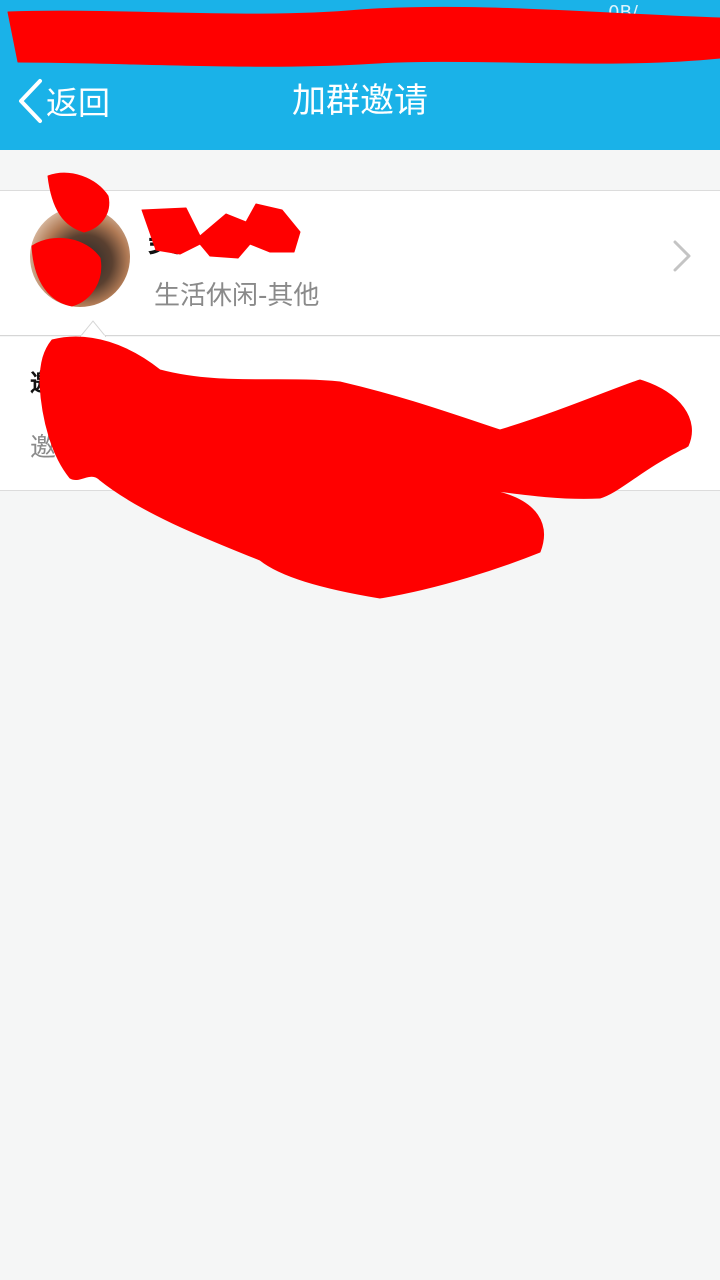 The width and height of the screenshot is (720, 1280). Describe the element at coordinates (360, 75) in the screenshot. I see `title-bar: 0B/ 返回 加群邀请` at that location.